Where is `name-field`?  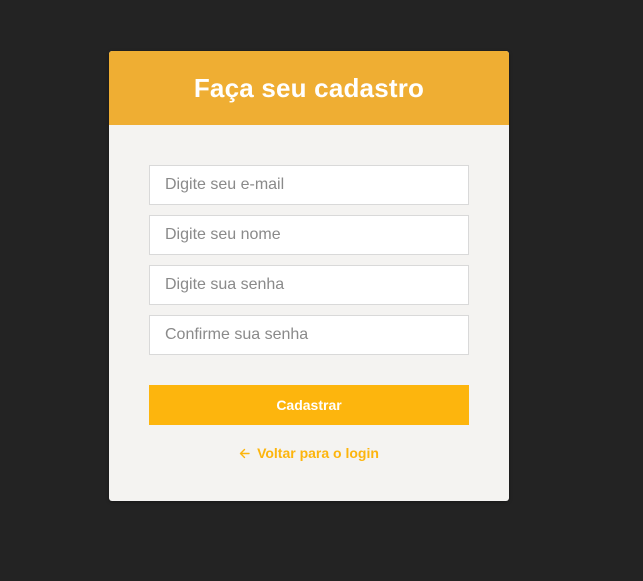 name-field is located at coordinates (309, 235).